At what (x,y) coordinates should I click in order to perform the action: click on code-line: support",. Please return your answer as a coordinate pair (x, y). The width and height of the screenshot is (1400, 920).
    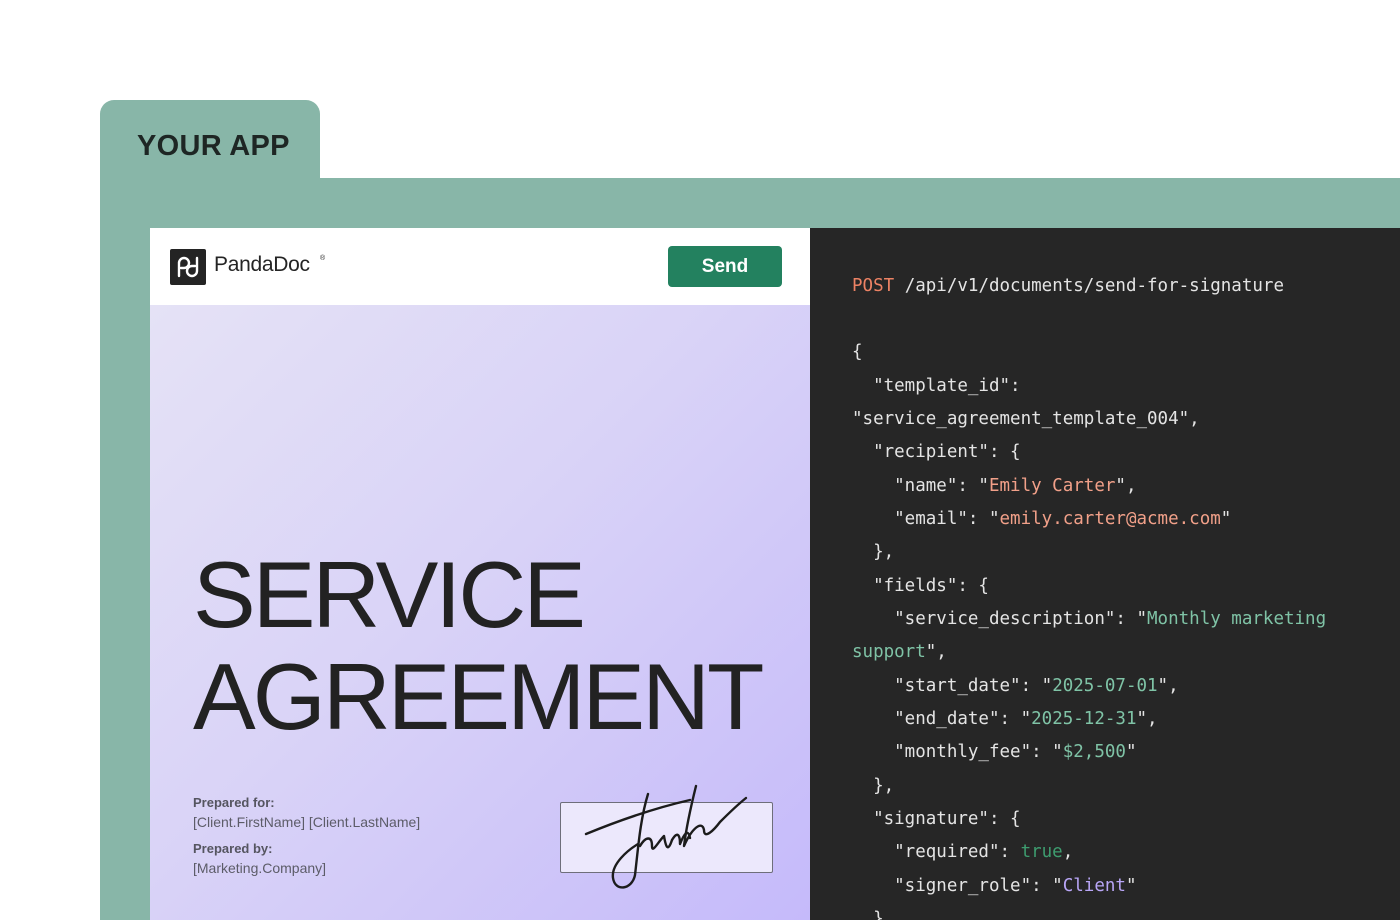
    Looking at the image, I should click on (899, 652).